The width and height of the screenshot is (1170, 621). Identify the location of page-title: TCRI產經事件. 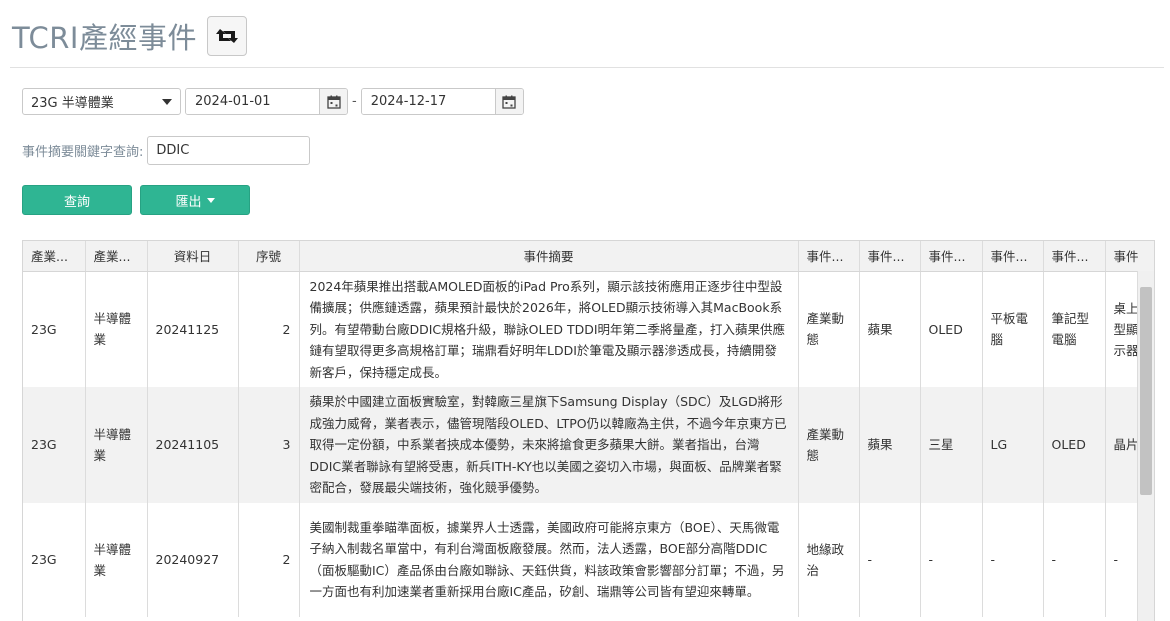
(104, 38).